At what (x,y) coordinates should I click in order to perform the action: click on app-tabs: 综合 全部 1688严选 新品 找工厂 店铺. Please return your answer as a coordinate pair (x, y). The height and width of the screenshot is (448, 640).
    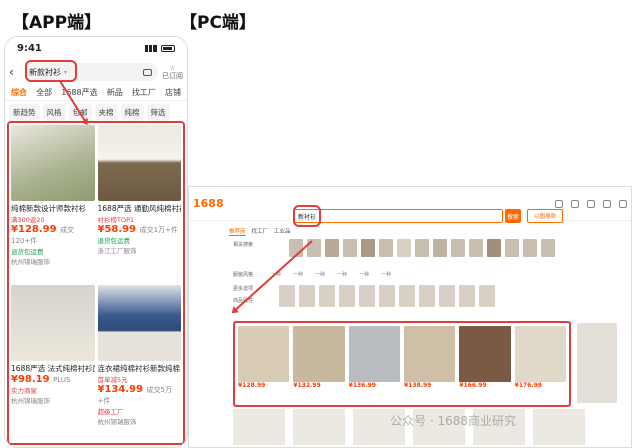
    Looking at the image, I should click on (96, 93).